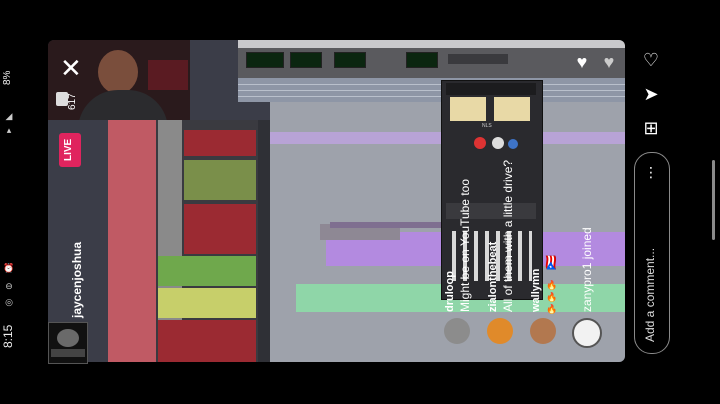 The height and width of the screenshot is (404, 720). What do you see at coordinates (189, 241) in the screenshot?
I see `mixer-channels` at bounding box center [189, 241].